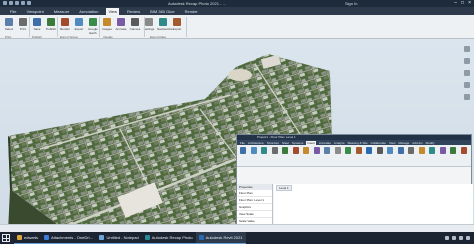 Image resolution: width=474 pixels, height=244 pixels. Describe the element at coordinates (325, 143) in the screenshot. I see `revit-tab-annotate: Annotate` at that location.